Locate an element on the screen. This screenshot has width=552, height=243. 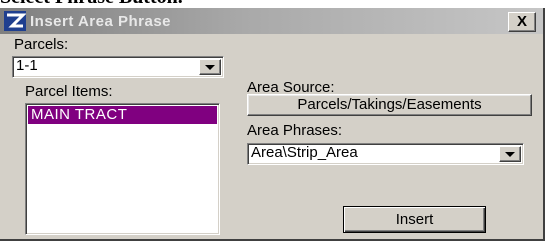
parcel-items-label: Parcel Items: is located at coordinates (69, 91).